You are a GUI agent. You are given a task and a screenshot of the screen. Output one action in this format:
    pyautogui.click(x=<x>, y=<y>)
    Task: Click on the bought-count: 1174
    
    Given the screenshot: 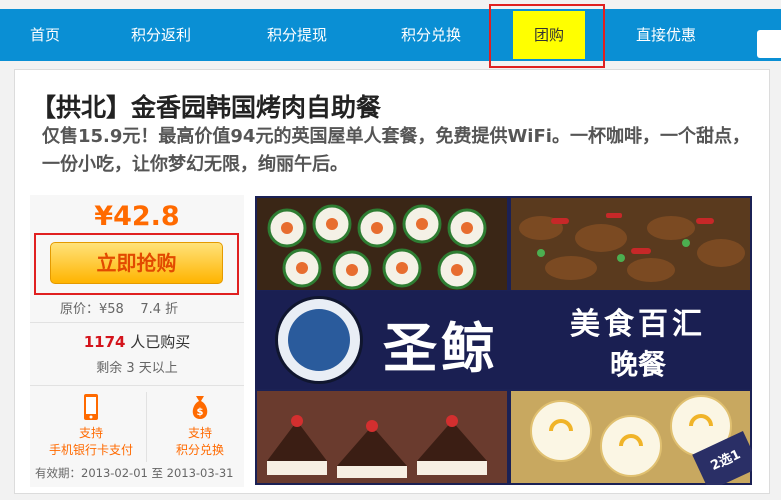 What is the action you would take?
    pyautogui.click(x=104, y=342)
    